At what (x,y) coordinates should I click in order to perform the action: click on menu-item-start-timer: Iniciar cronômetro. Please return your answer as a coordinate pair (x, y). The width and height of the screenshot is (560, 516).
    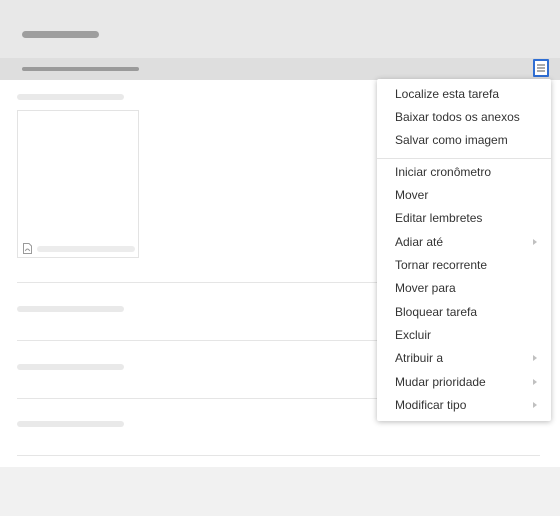
    Looking at the image, I should click on (464, 172).